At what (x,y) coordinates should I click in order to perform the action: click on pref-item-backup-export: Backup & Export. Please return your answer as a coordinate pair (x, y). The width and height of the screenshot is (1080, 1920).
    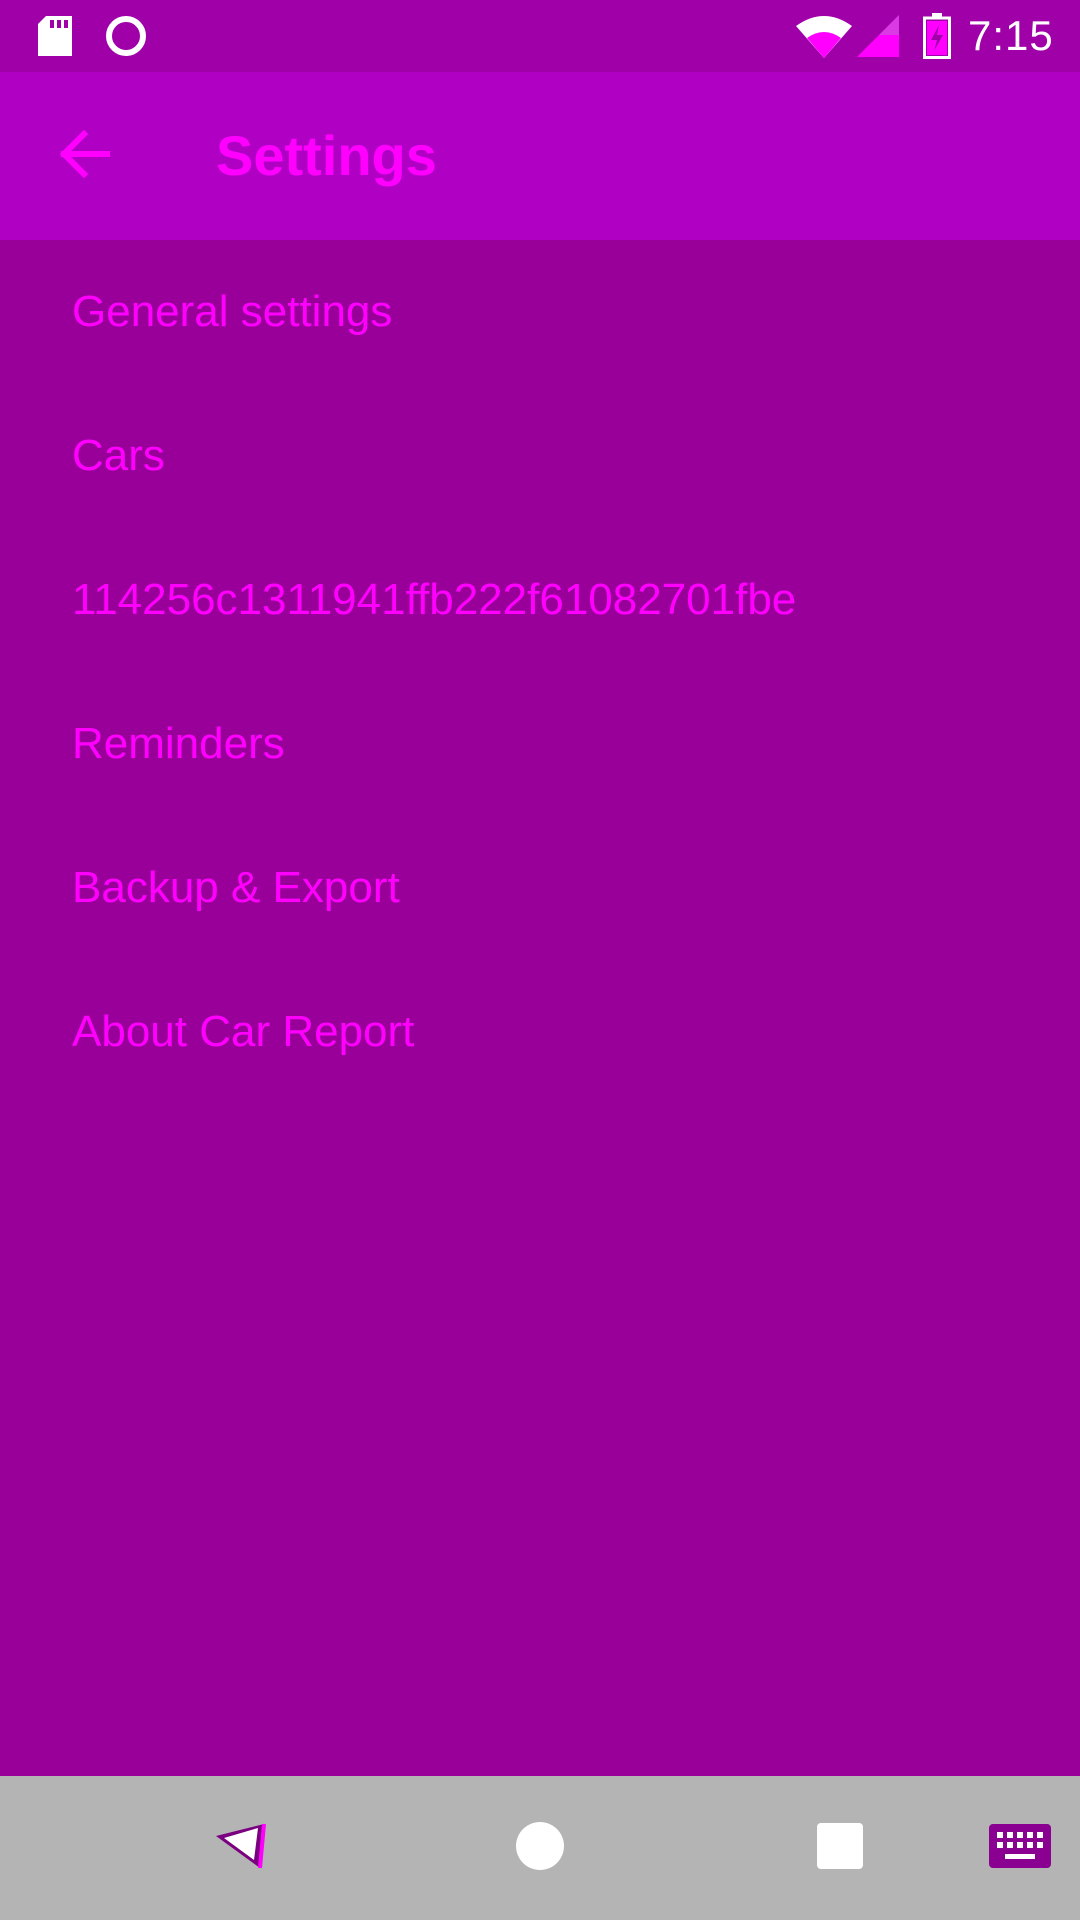
    Looking at the image, I should click on (540, 888).